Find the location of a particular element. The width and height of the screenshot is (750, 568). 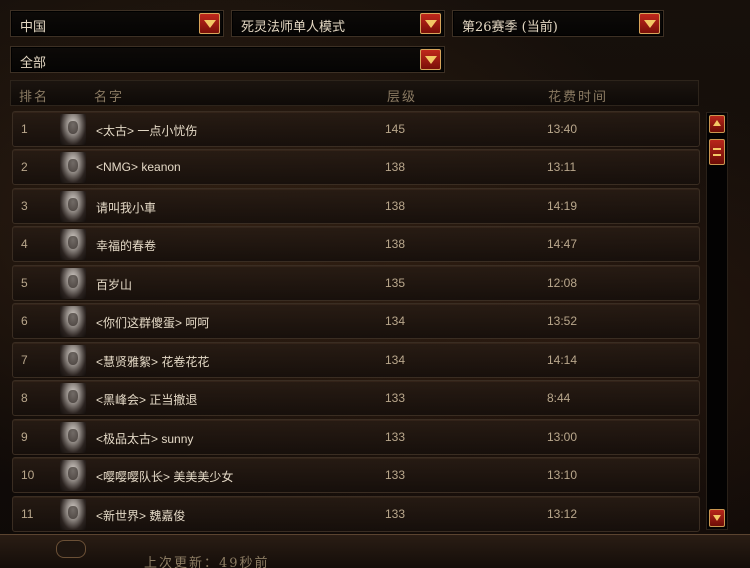

leaderboard-scrollbar is located at coordinates (717, 321).